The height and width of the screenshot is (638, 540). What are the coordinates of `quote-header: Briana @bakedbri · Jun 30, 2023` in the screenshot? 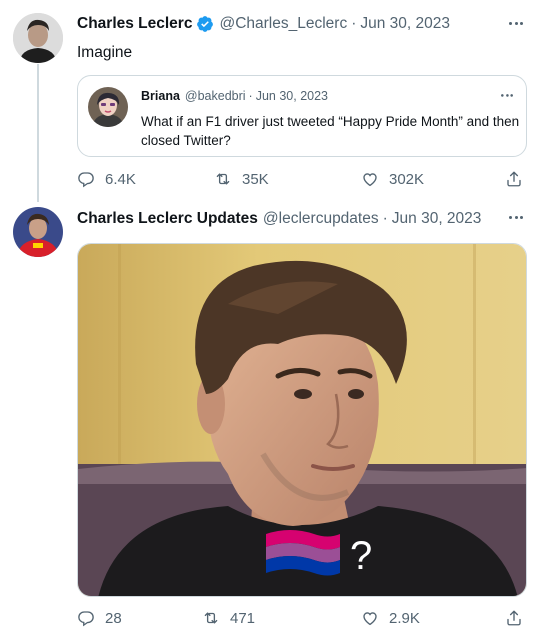 It's located at (234, 96).